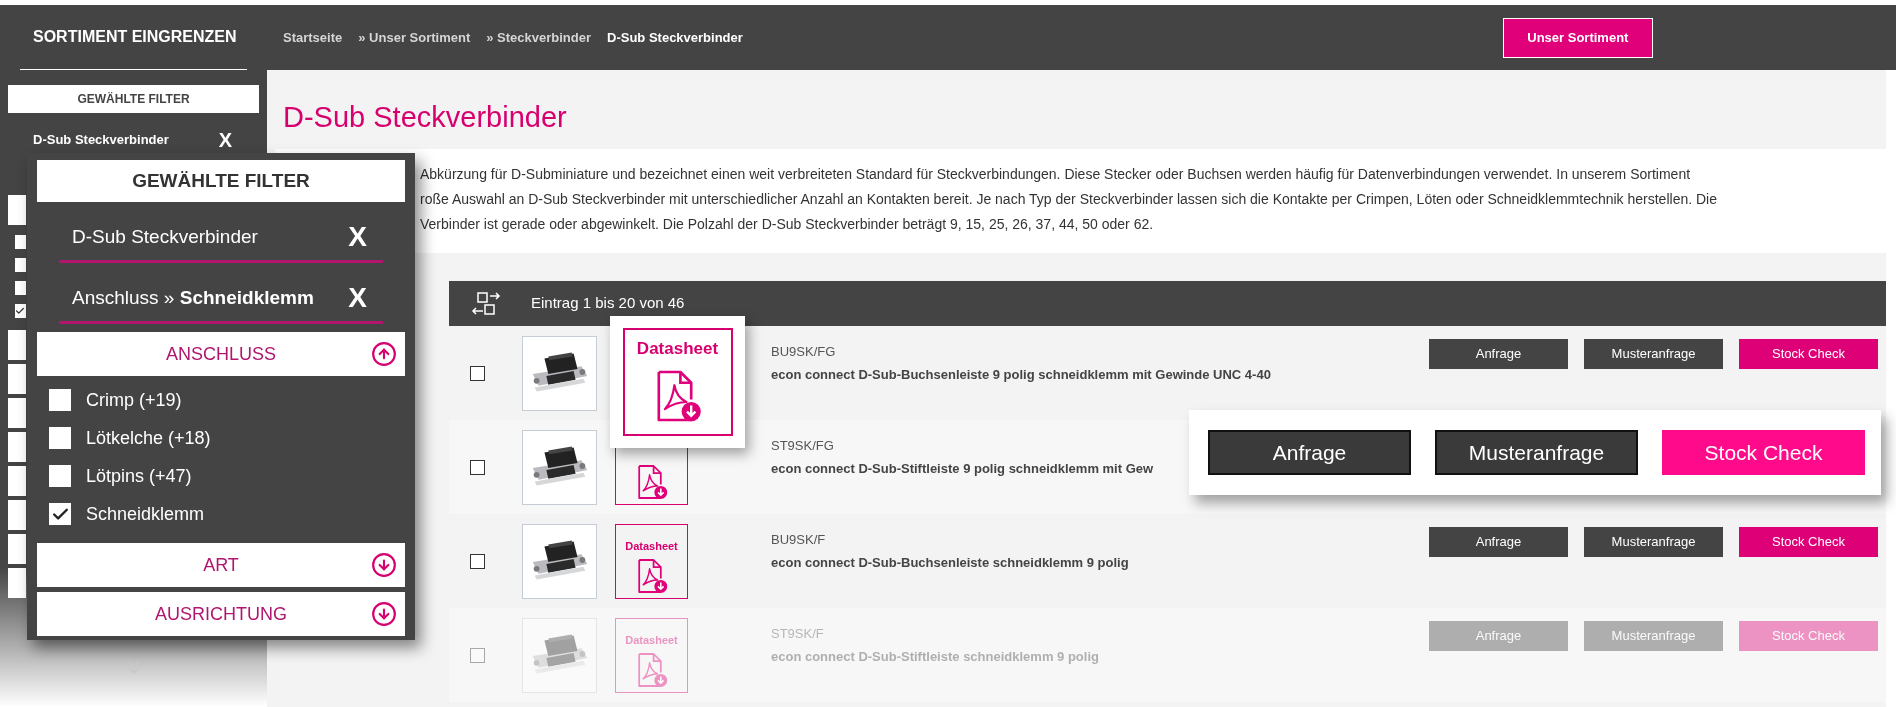 The height and width of the screenshot is (707, 1896). I want to click on breadcrumb-link: Startseite, so click(313, 37).